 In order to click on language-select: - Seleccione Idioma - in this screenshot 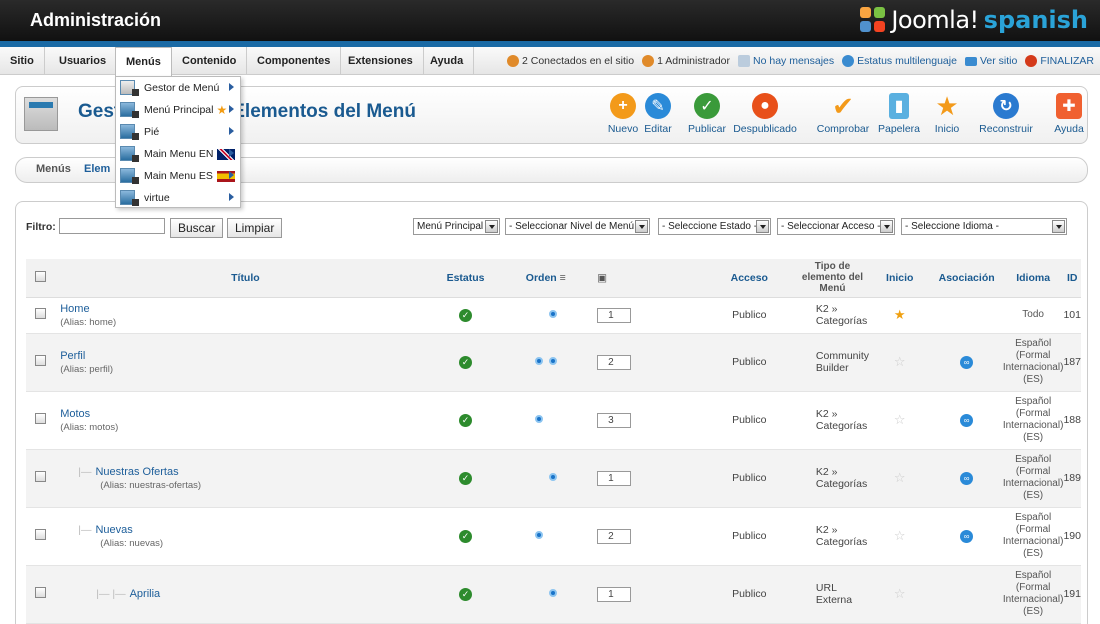, I will do `click(984, 226)`.